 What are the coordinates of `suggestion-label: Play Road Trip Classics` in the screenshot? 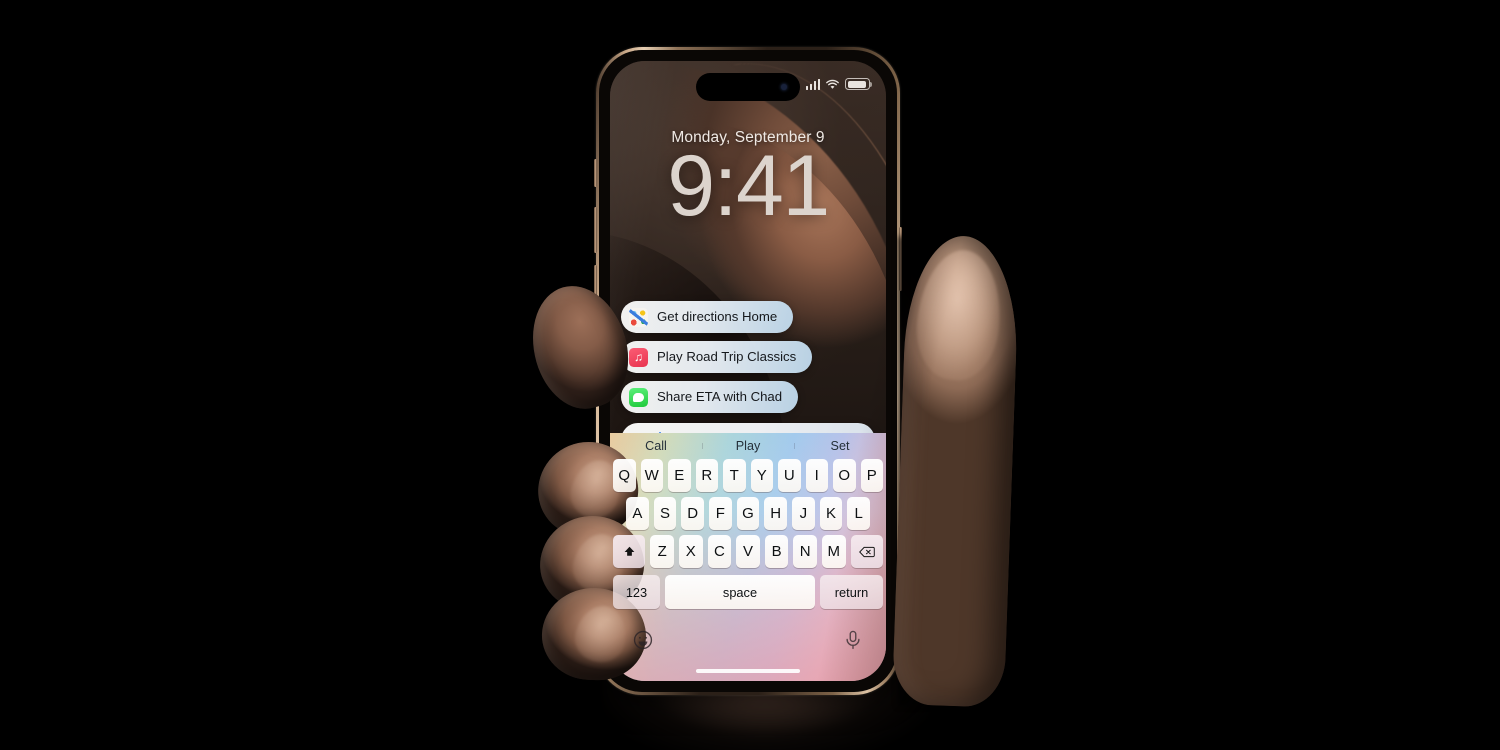 It's located at (727, 357).